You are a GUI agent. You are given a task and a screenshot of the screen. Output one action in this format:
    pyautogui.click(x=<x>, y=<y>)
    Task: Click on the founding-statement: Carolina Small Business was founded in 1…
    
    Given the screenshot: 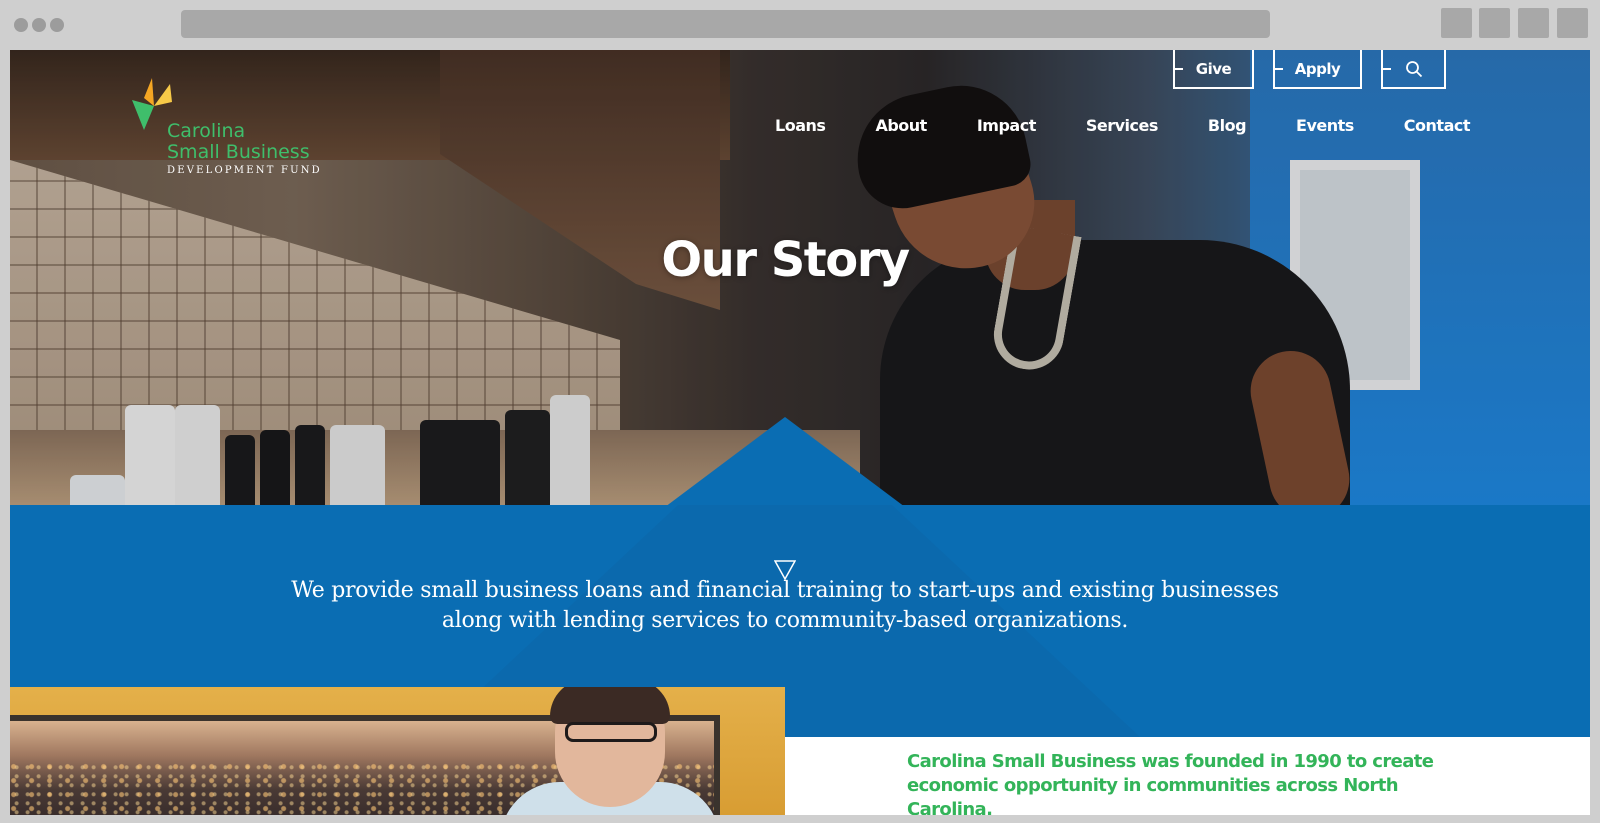 What is the action you would take?
    pyautogui.click(x=1187, y=782)
    